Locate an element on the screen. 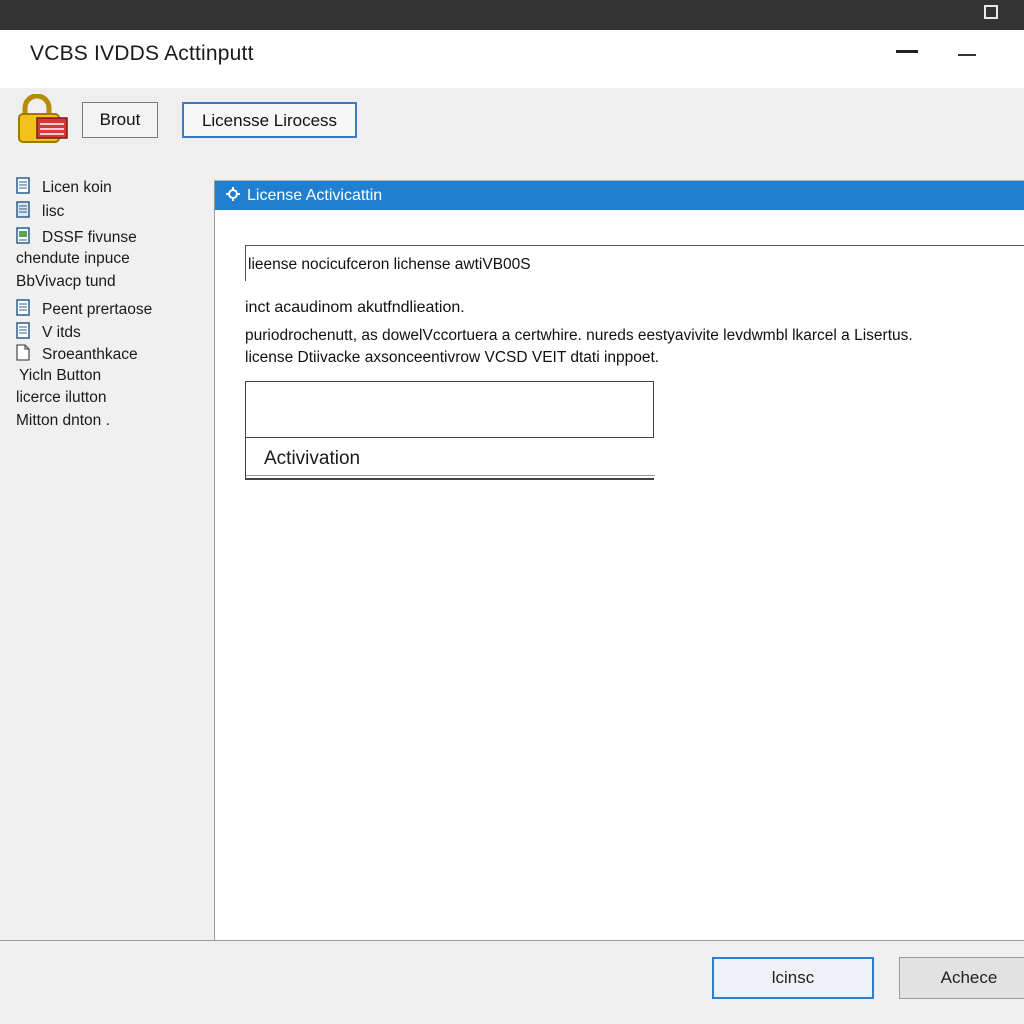 The width and height of the screenshot is (1024, 1024). panel-title: License Activicattin is located at coordinates (315, 195).